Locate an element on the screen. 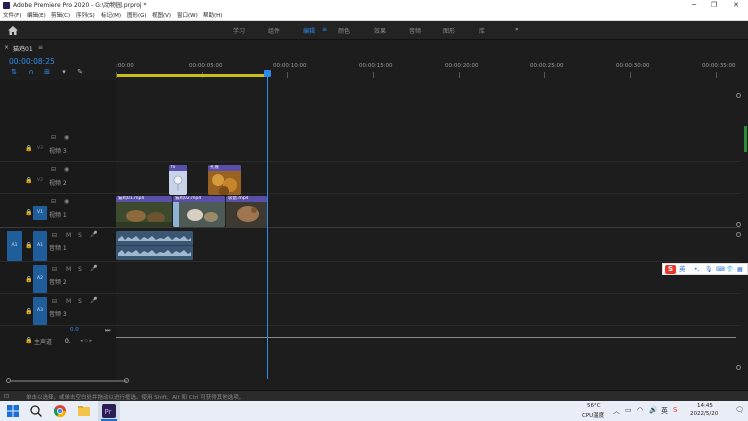  linked-selection-icon: ⊞ is located at coordinates (47, 72).